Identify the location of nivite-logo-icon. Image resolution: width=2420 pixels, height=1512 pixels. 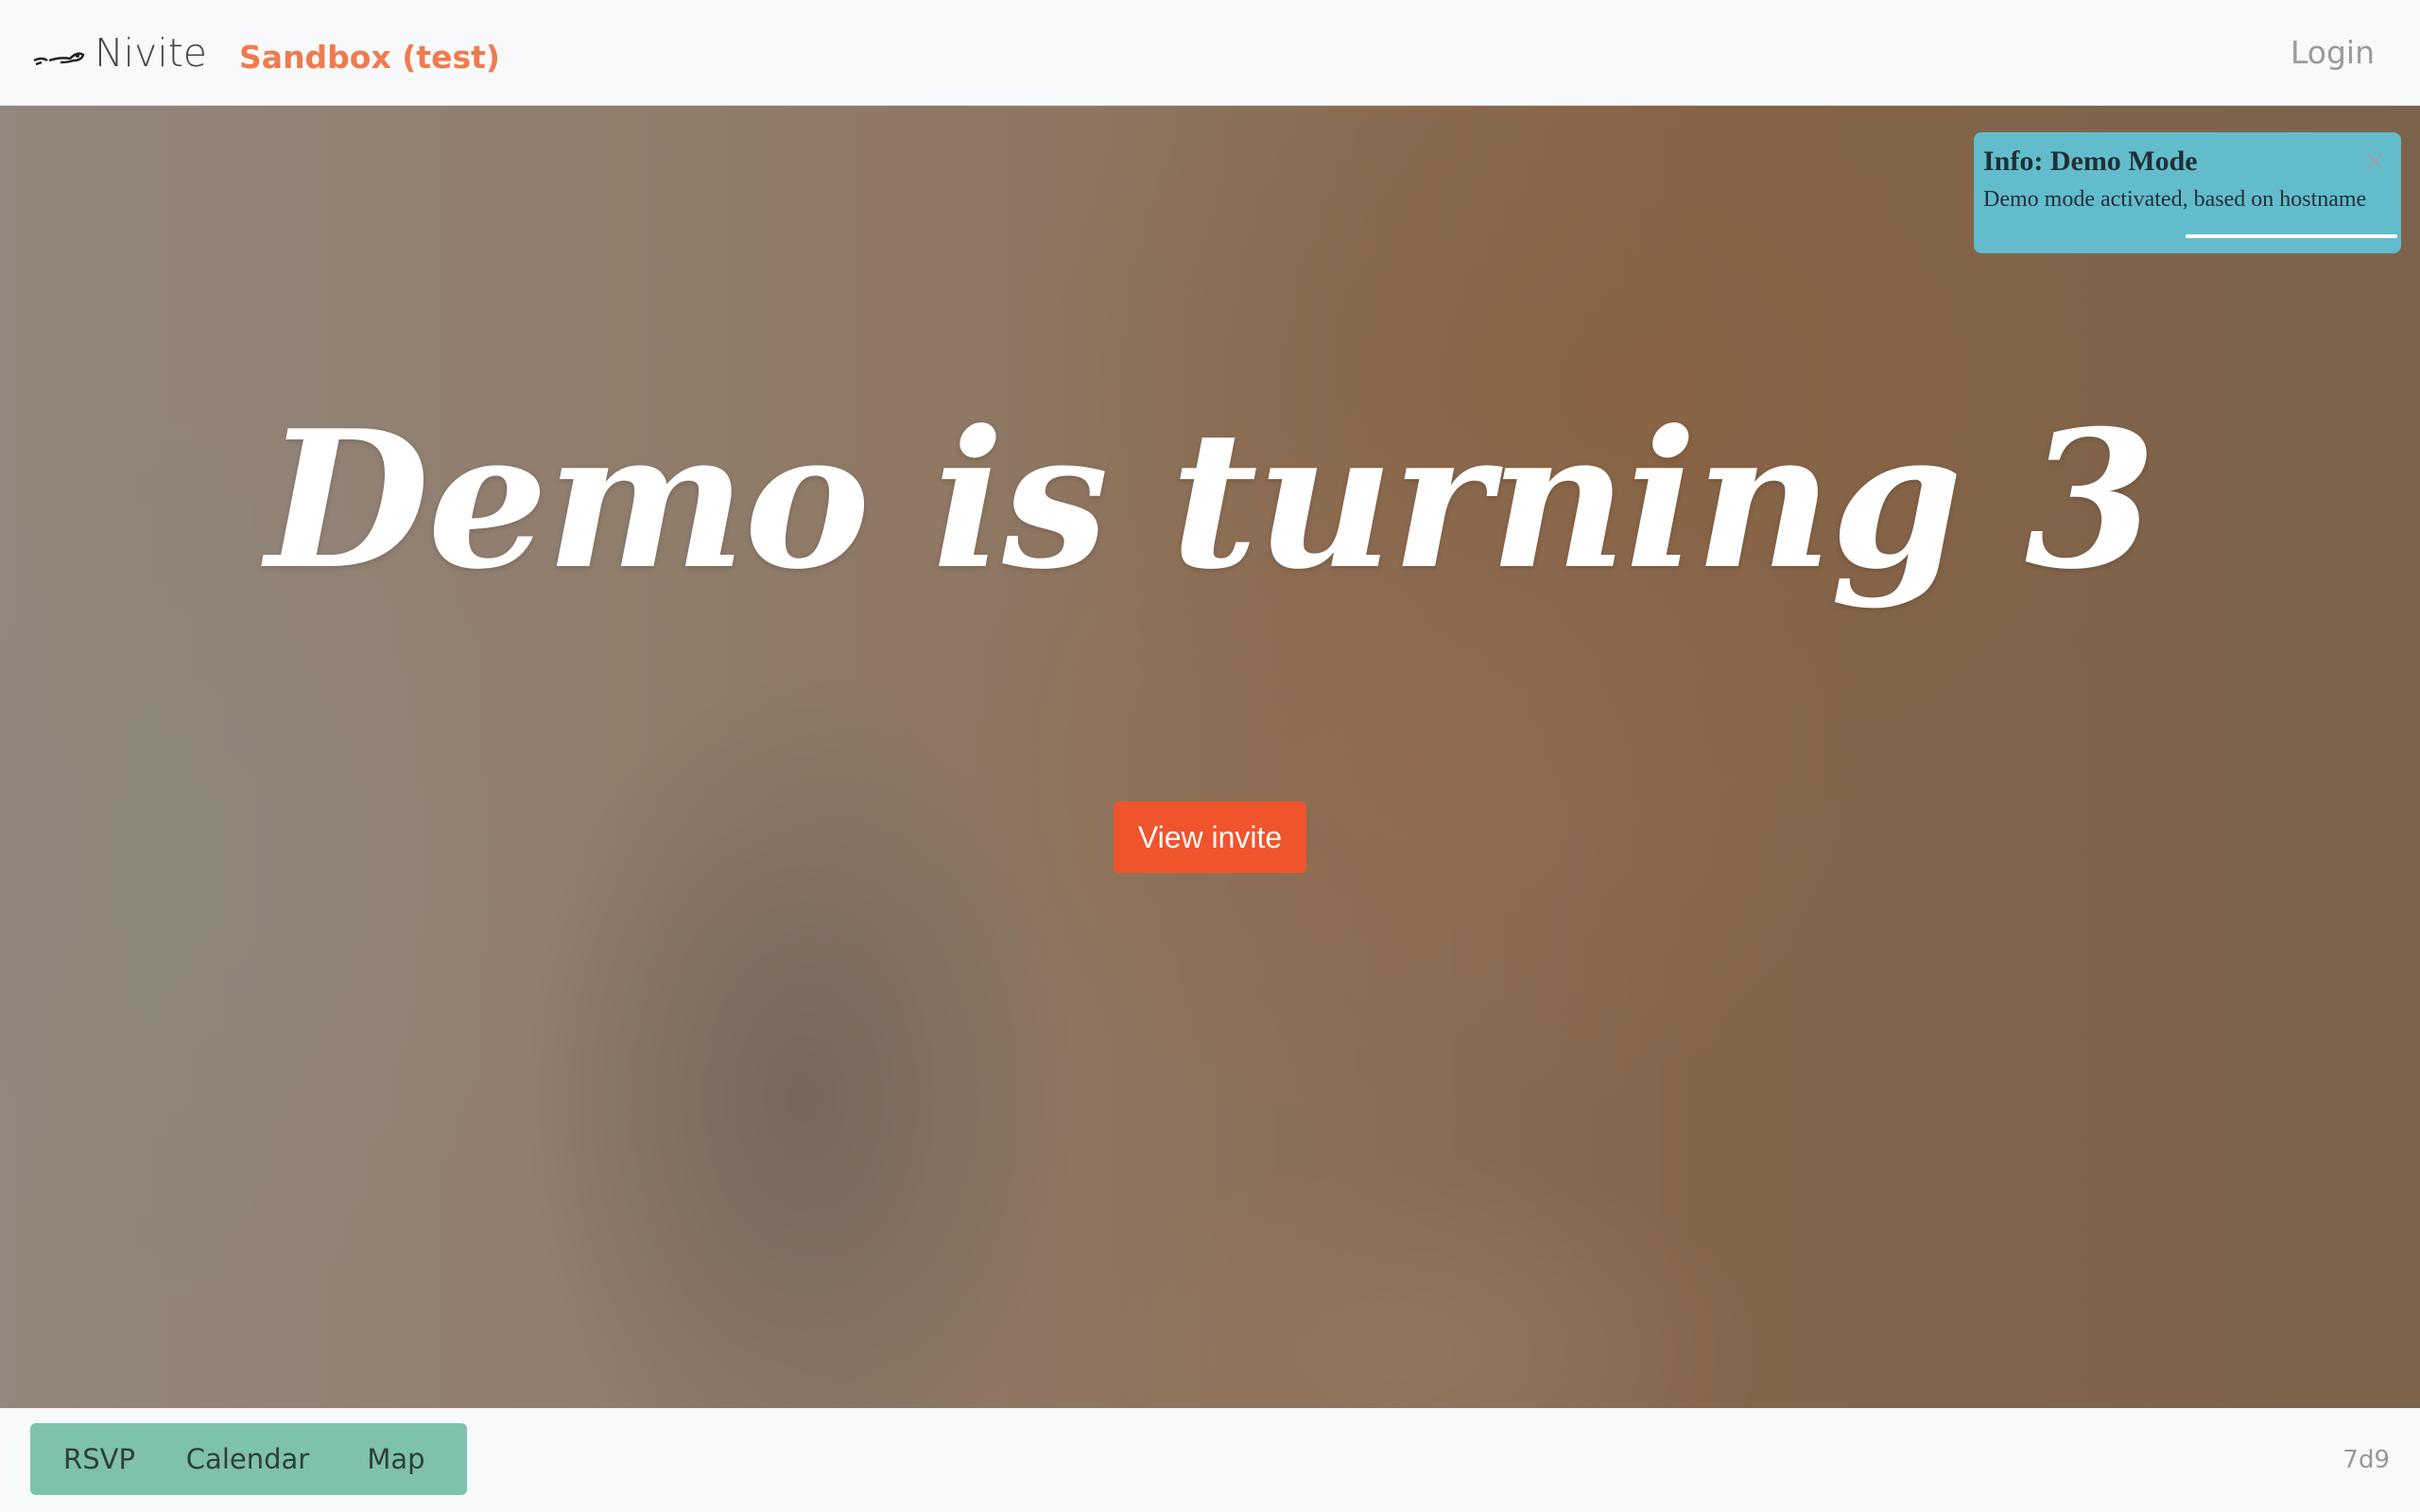
(59, 58).